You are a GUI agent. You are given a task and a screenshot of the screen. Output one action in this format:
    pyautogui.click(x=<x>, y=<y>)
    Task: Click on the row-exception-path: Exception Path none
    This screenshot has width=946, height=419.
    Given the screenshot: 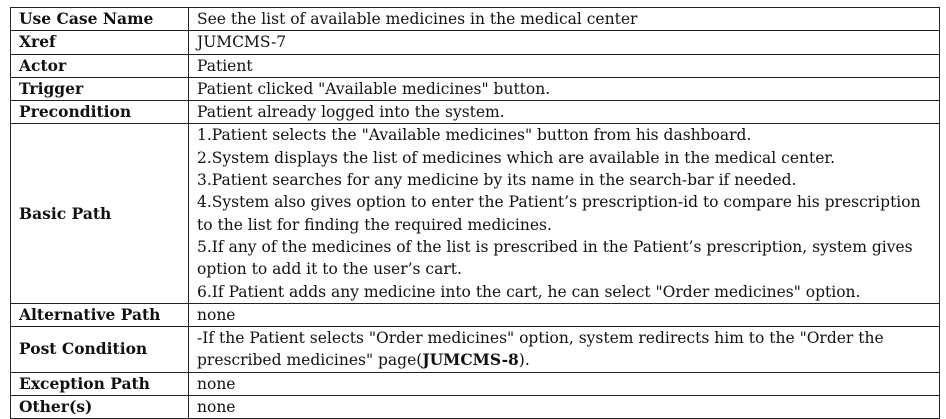 What is the action you would take?
    pyautogui.click(x=475, y=384)
    